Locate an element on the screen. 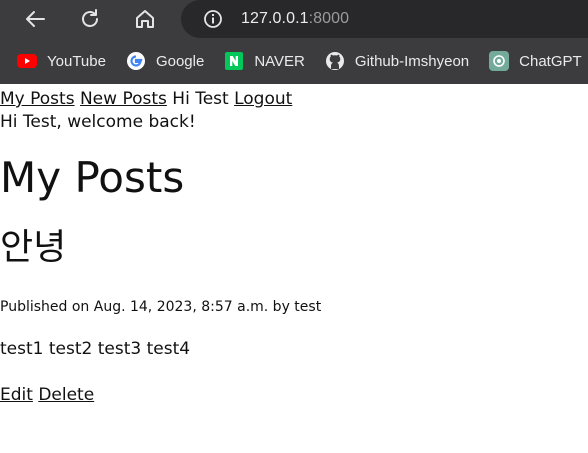  github-icon is located at coordinates (335, 61).